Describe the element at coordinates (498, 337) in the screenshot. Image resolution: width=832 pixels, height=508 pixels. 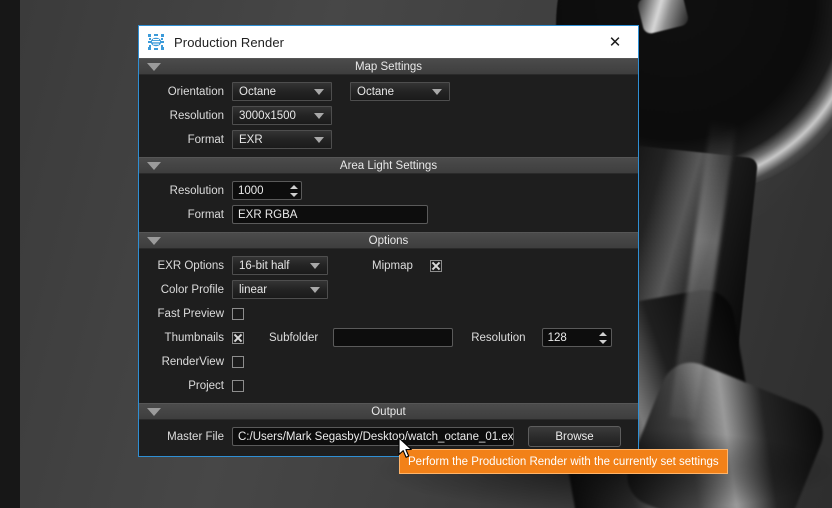
I see `thumb-resolution-label: Resolution` at that location.